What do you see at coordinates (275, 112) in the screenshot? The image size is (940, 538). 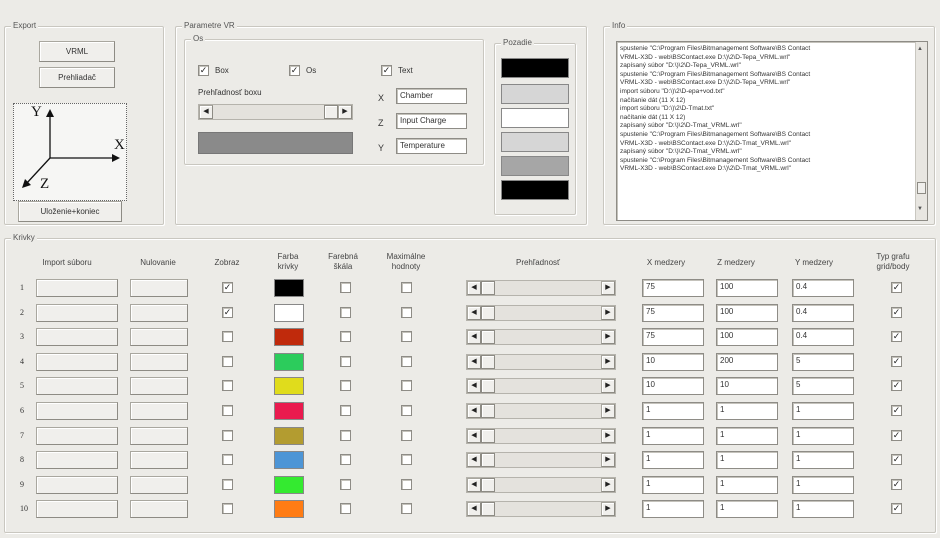 I see `box-transparency-slider: ◀ ▶` at bounding box center [275, 112].